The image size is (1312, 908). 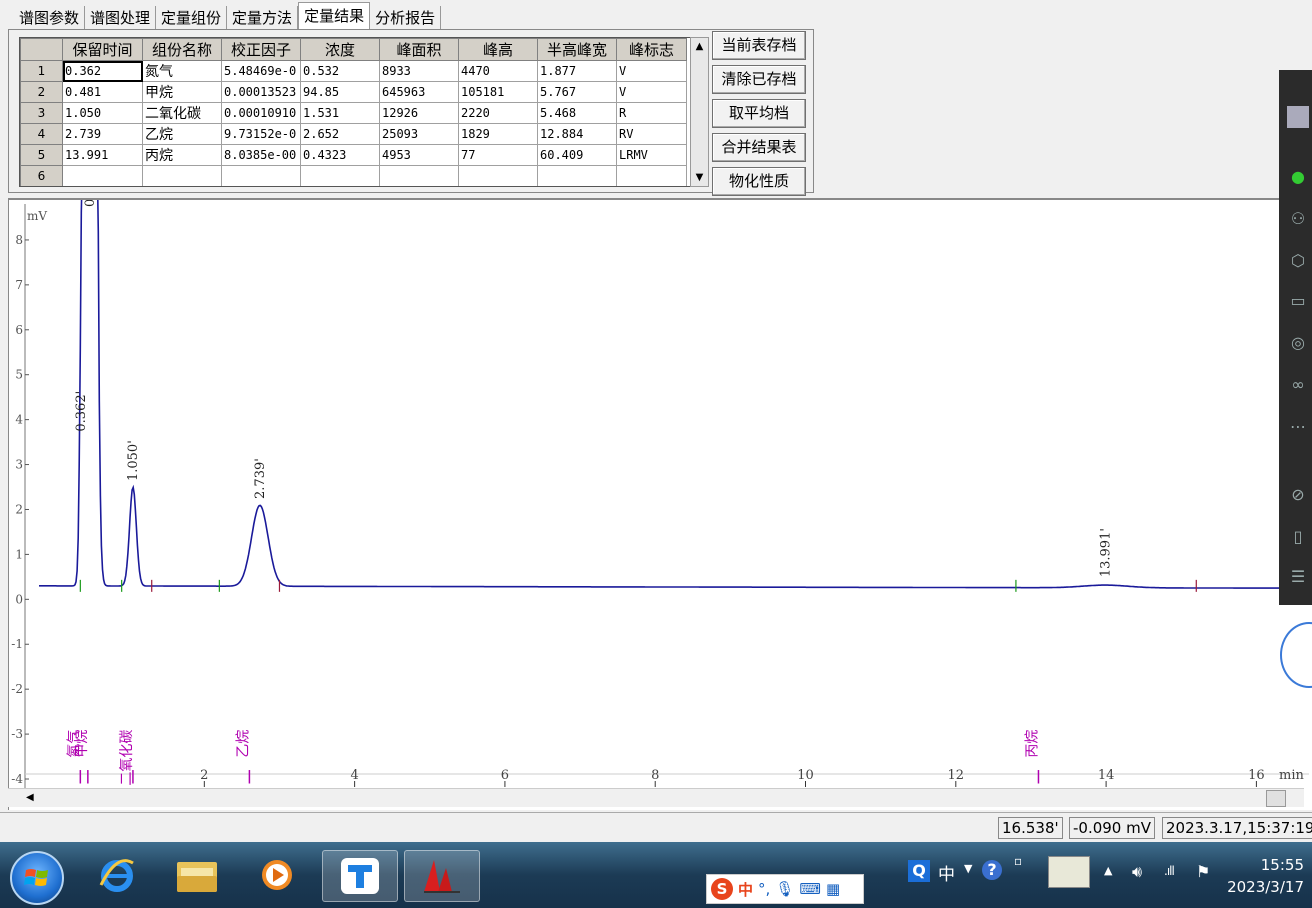 What do you see at coordinates (121, 18) in the screenshot?
I see `tab-2: 谱图处理` at bounding box center [121, 18].